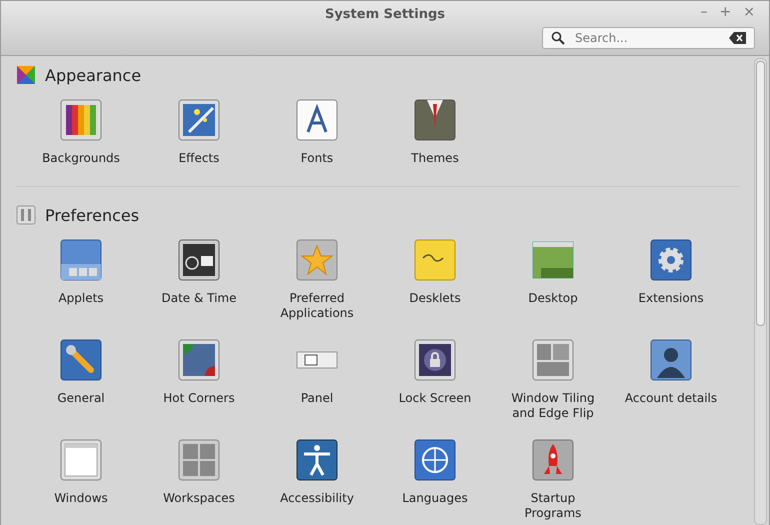 The width and height of the screenshot is (770, 525). I want to click on settings-item-label: Startup Programs, so click(553, 506).